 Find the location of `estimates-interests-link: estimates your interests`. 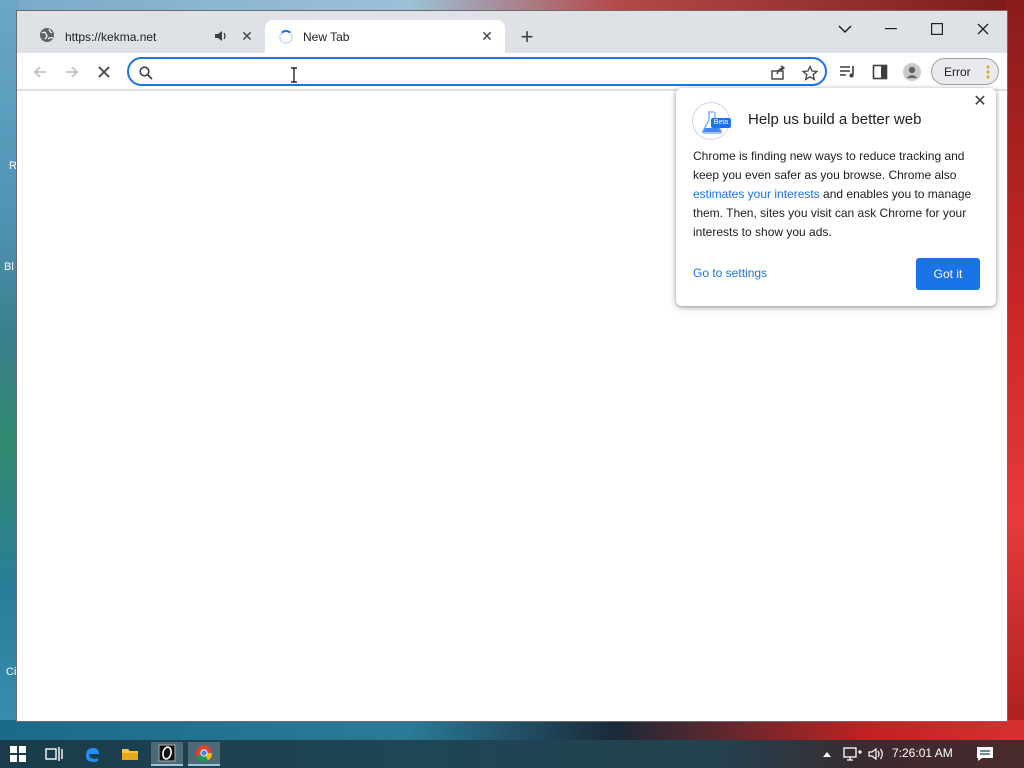

estimates-interests-link: estimates your interests is located at coordinates (756, 194).